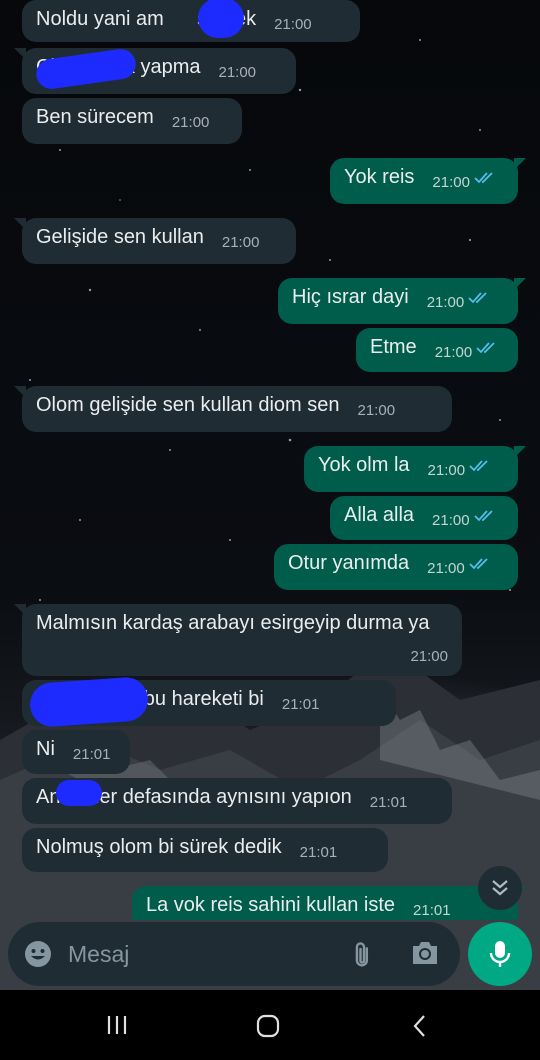 This screenshot has height=1060, width=540. I want to click on message-input: Mesaj, so click(98, 954).